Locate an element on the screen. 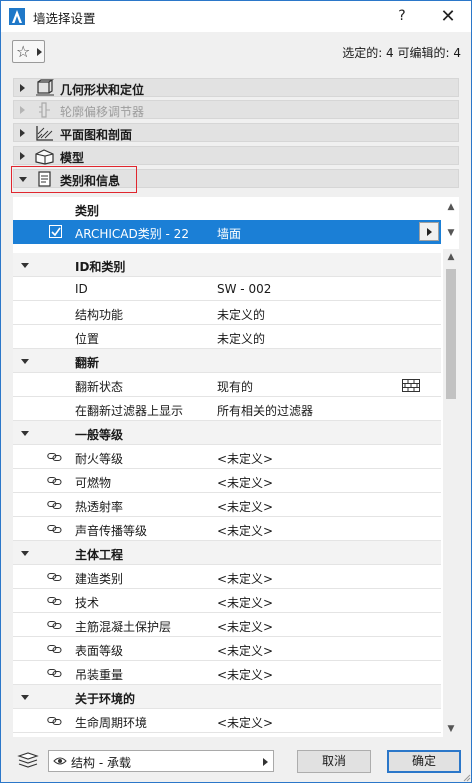  property-row: 主筋混凝土保护层 <未定义> is located at coordinates (227, 625).